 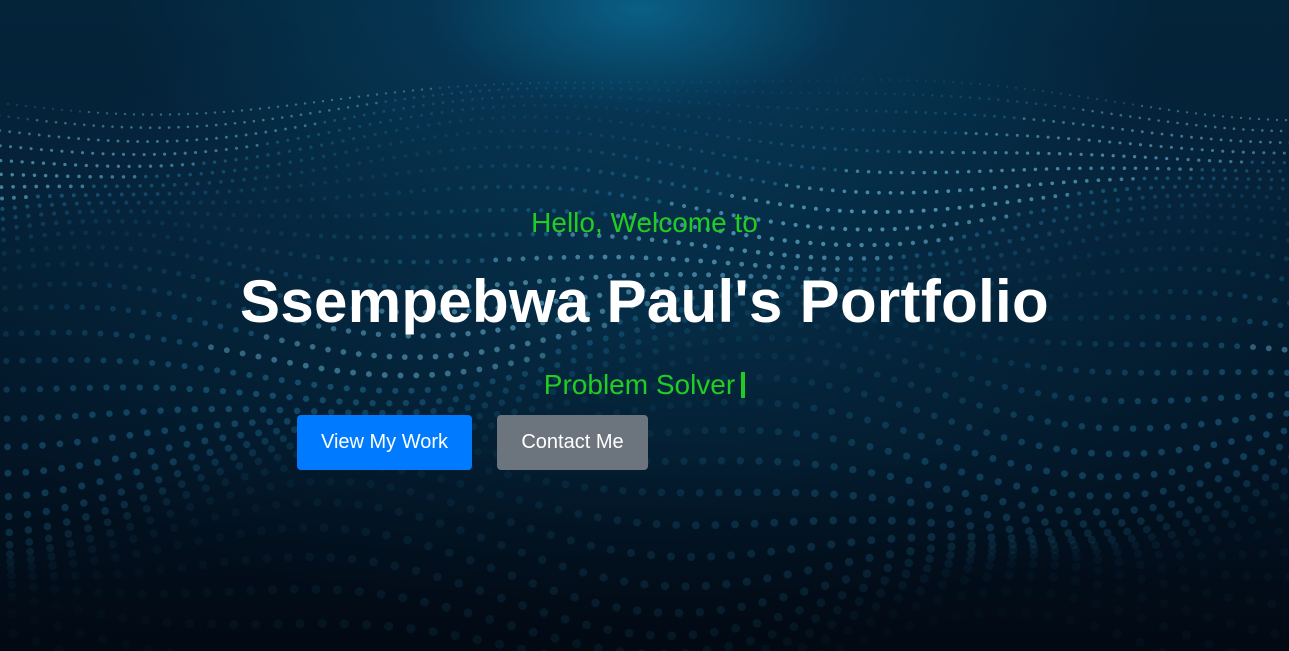 I want to click on typed-role-text: Problem Solver, so click(x=639, y=384).